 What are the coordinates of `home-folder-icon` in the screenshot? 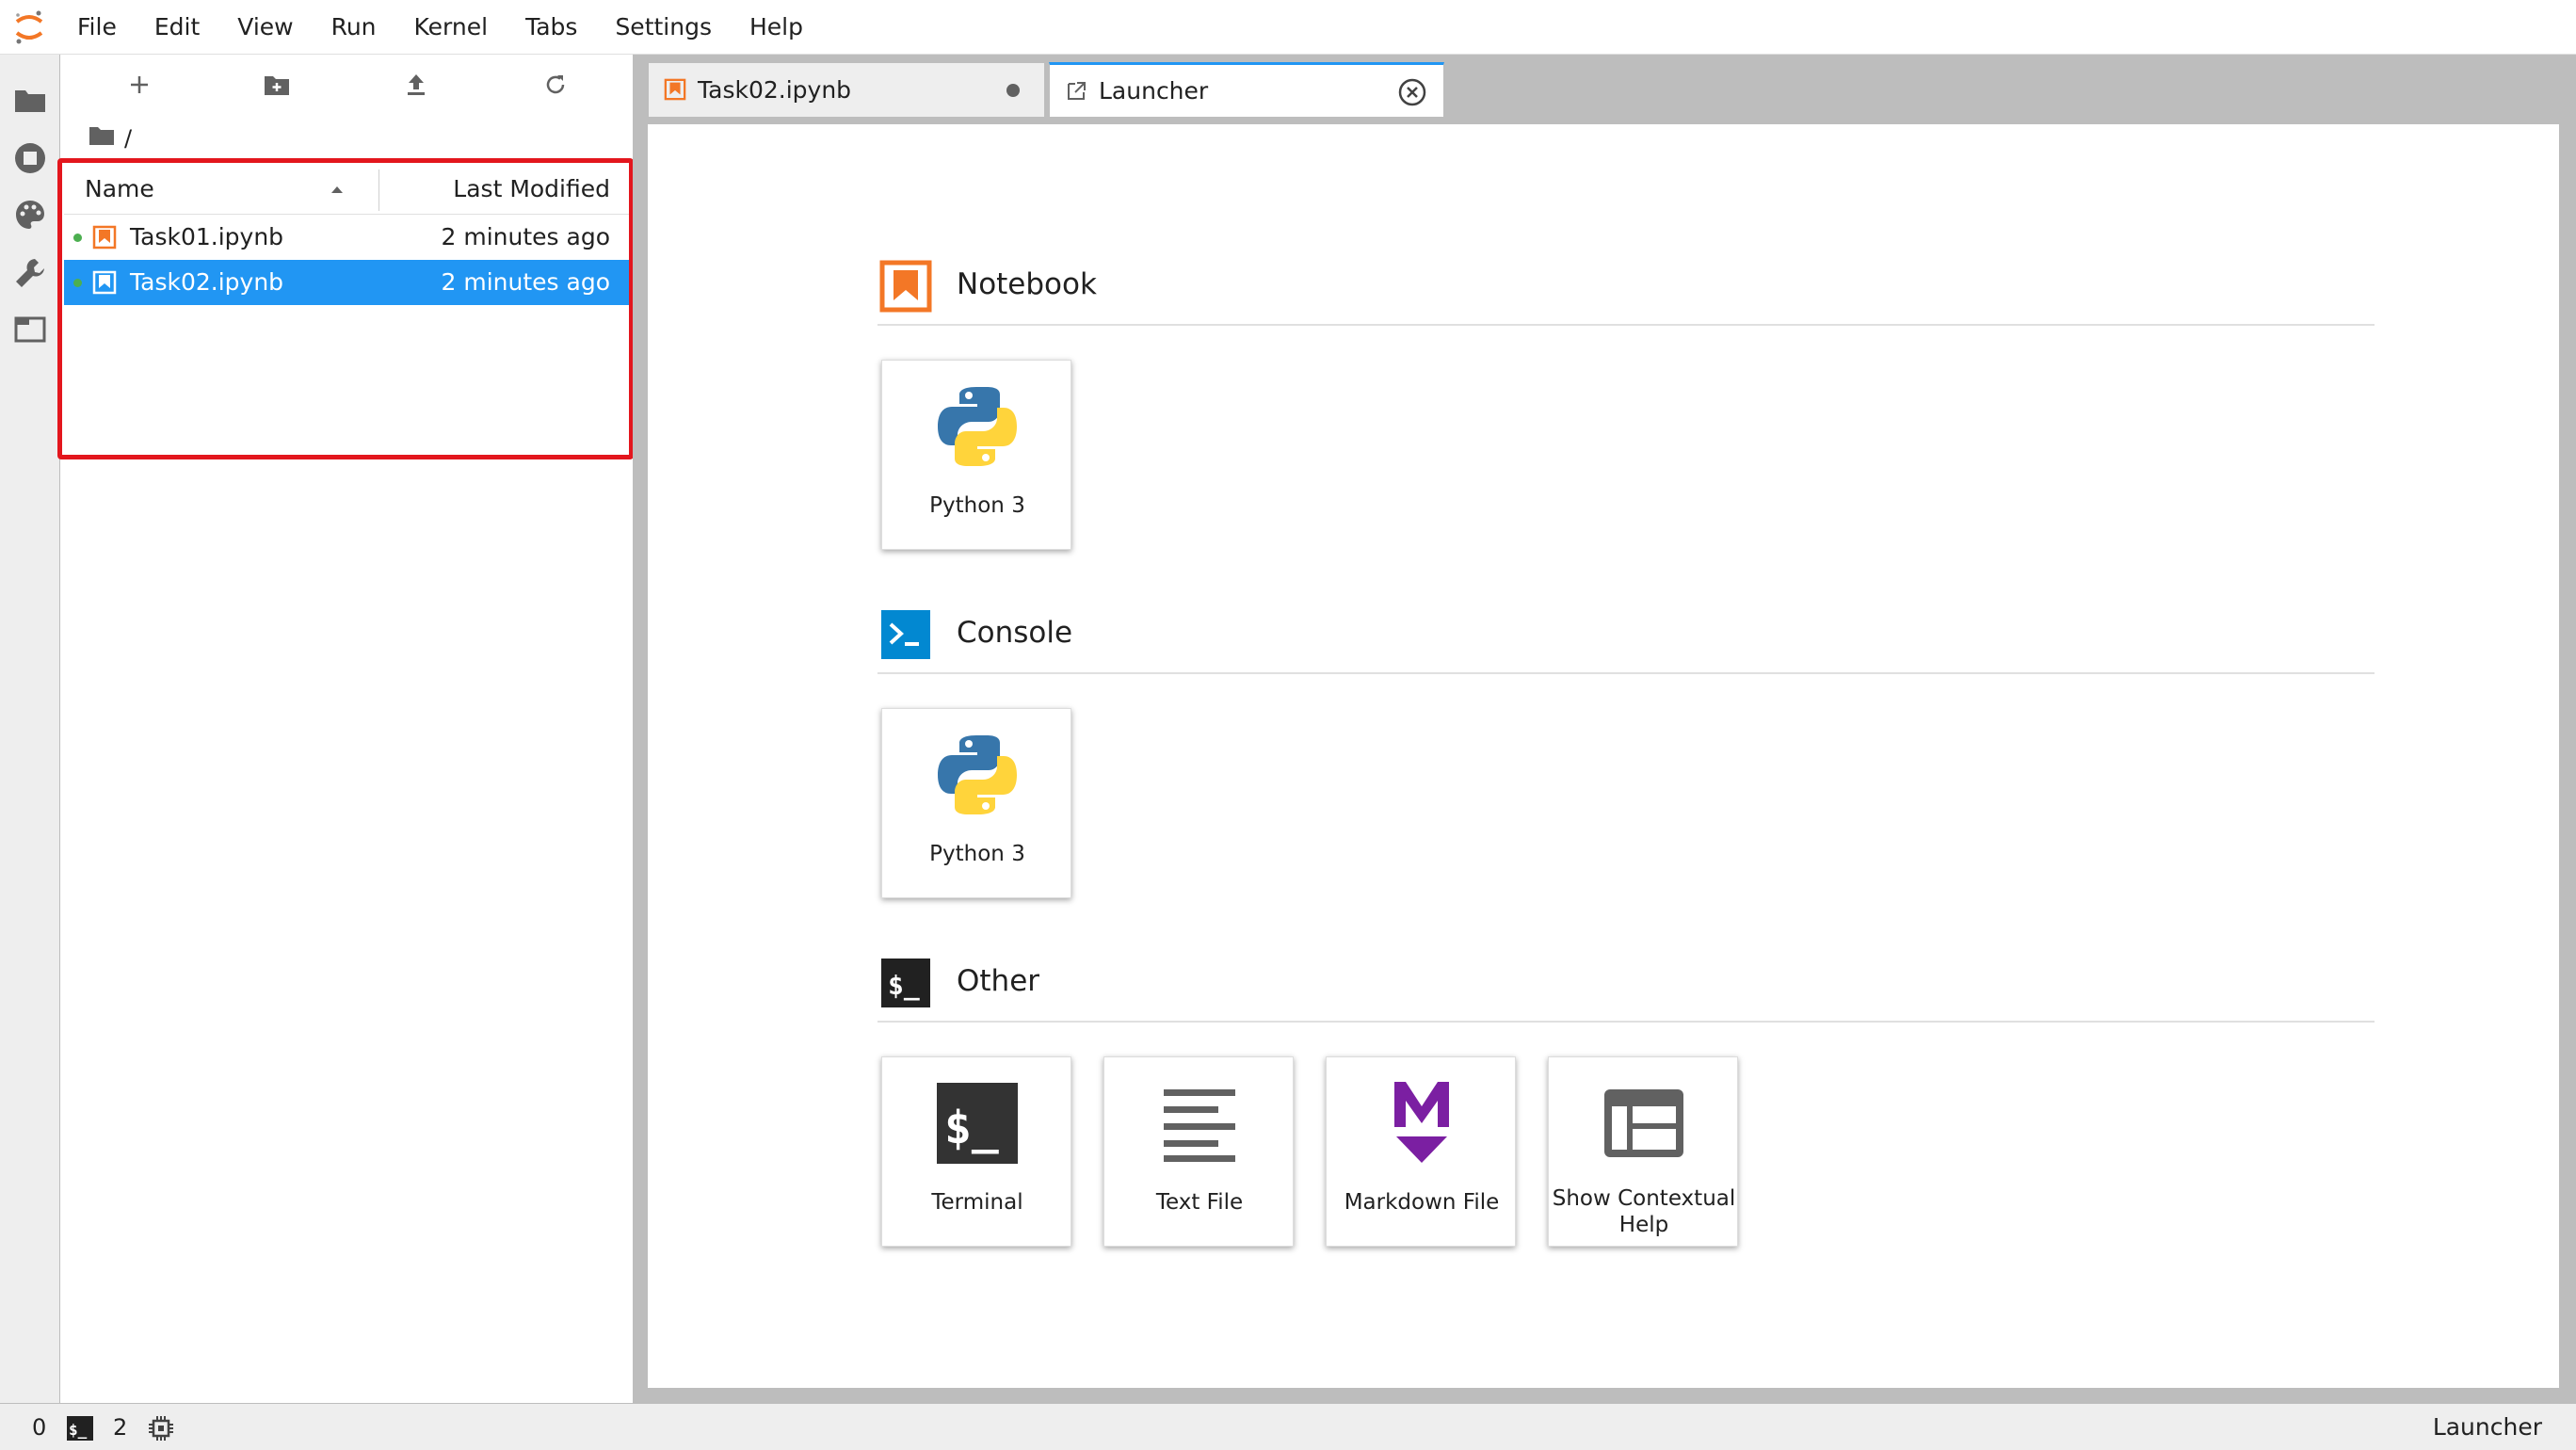 It's located at (102, 138).